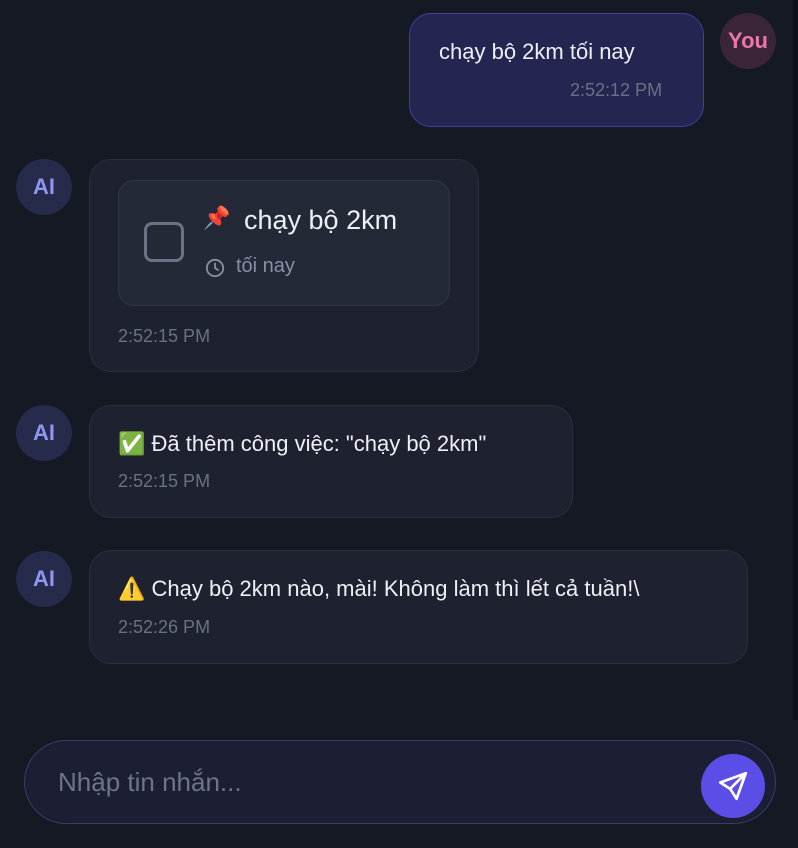 The height and width of the screenshot is (848, 798). Describe the element at coordinates (368, 782) in the screenshot. I see `message-input` at that location.